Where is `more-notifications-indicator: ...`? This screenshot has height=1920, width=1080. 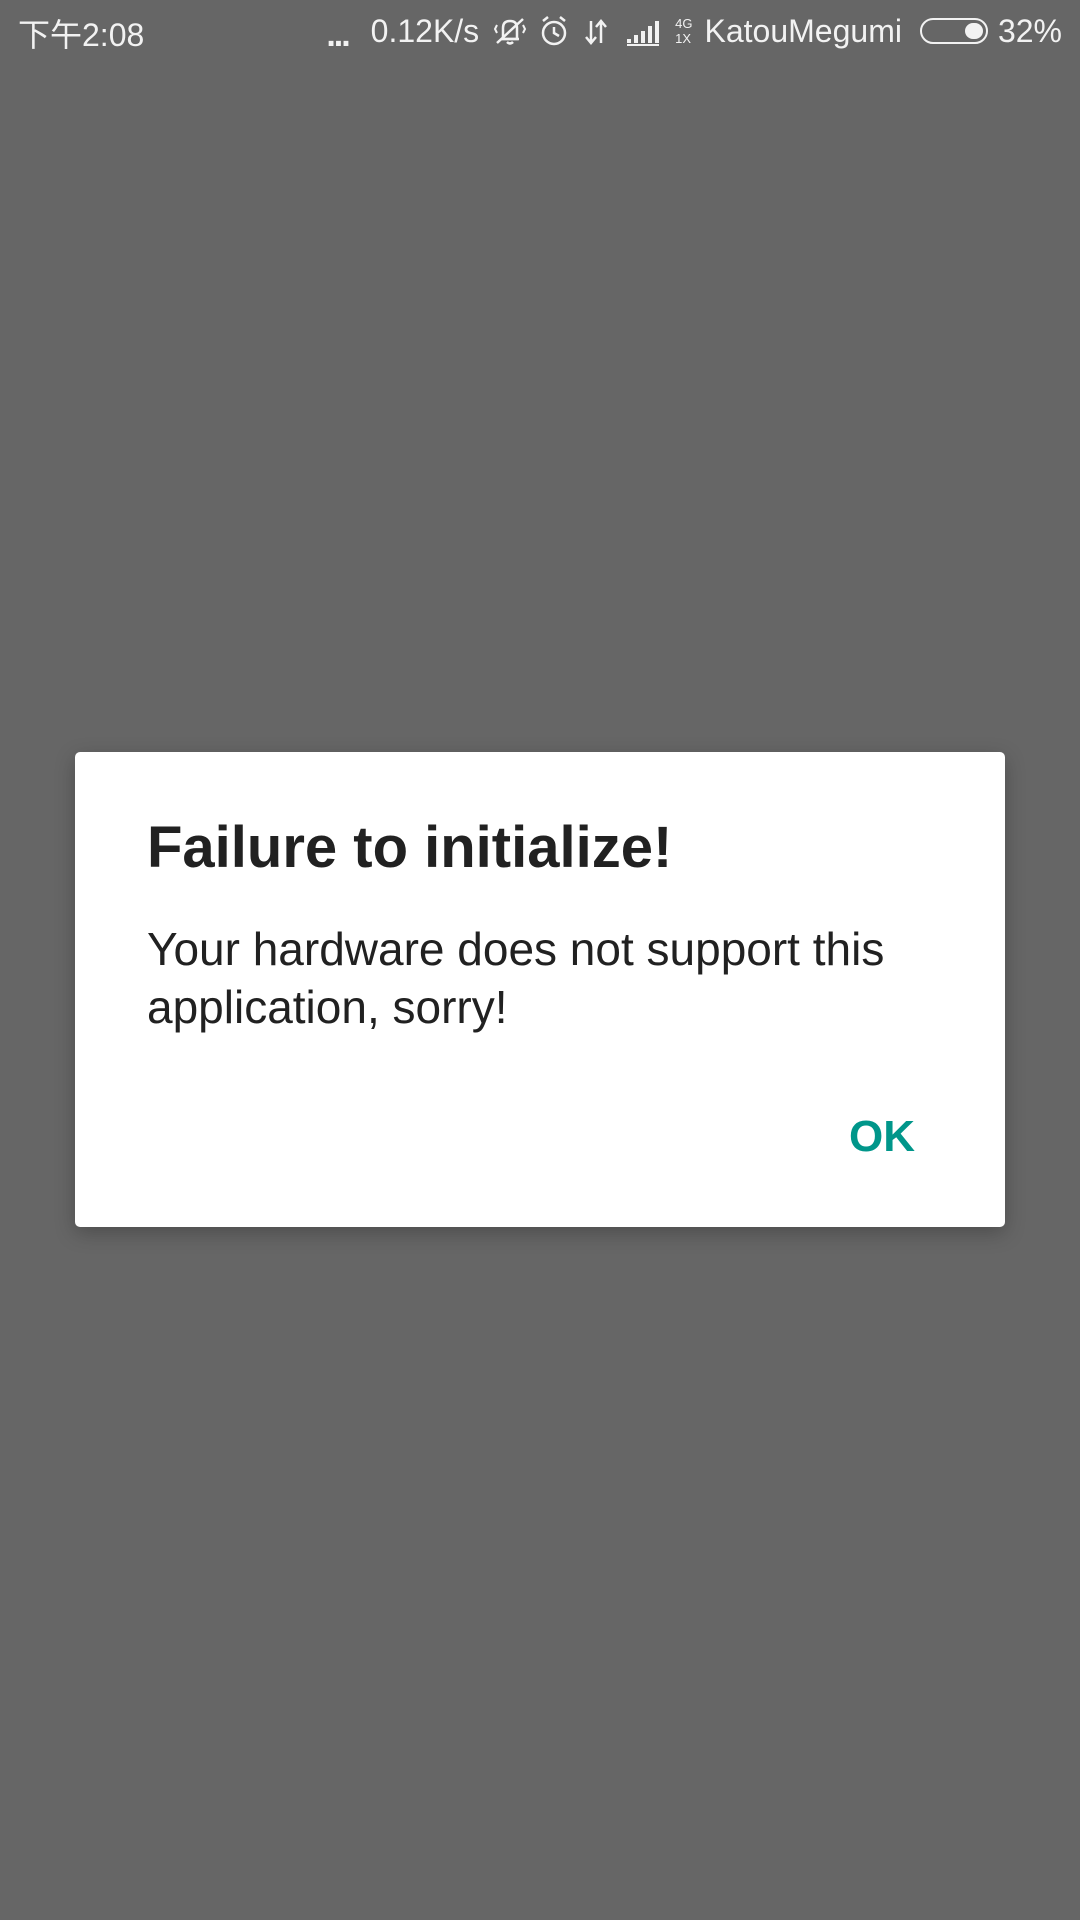
more-notifications-indicator: ... is located at coordinates (338, 35).